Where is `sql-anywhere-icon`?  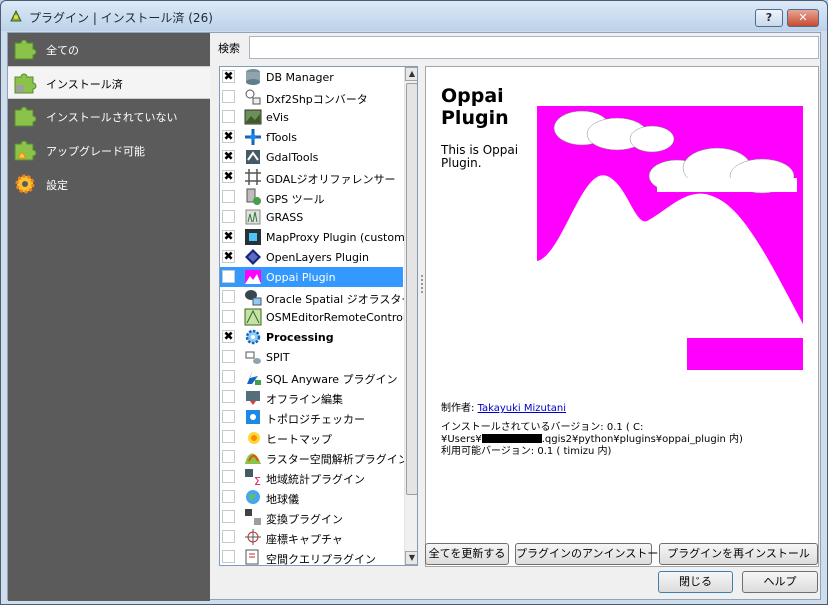 sql-anywhere-icon is located at coordinates (254, 377).